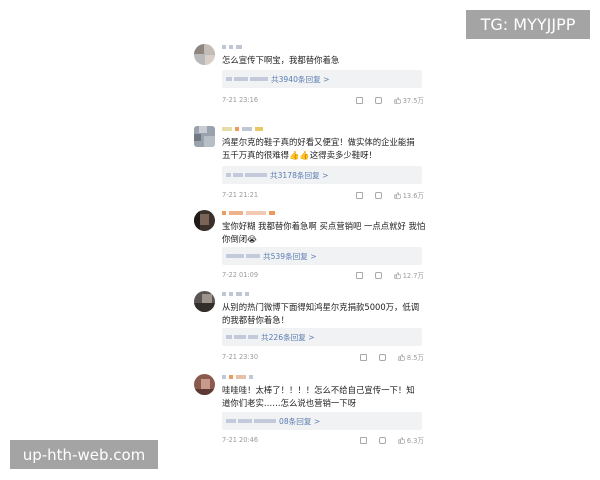 Image resolution: width=600 pixels, height=480 pixels. Describe the element at coordinates (413, 101) in the screenshot. I see `like-count: 37.5万` at that location.